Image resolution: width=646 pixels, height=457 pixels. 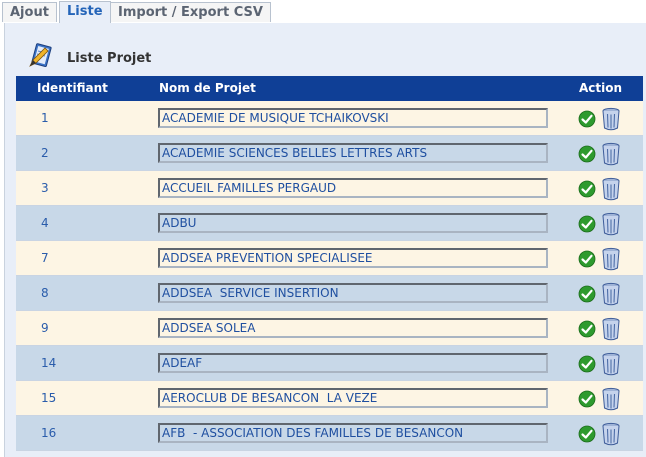 What do you see at coordinates (45, 293) in the screenshot?
I see `project-id: 8` at bounding box center [45, 293].